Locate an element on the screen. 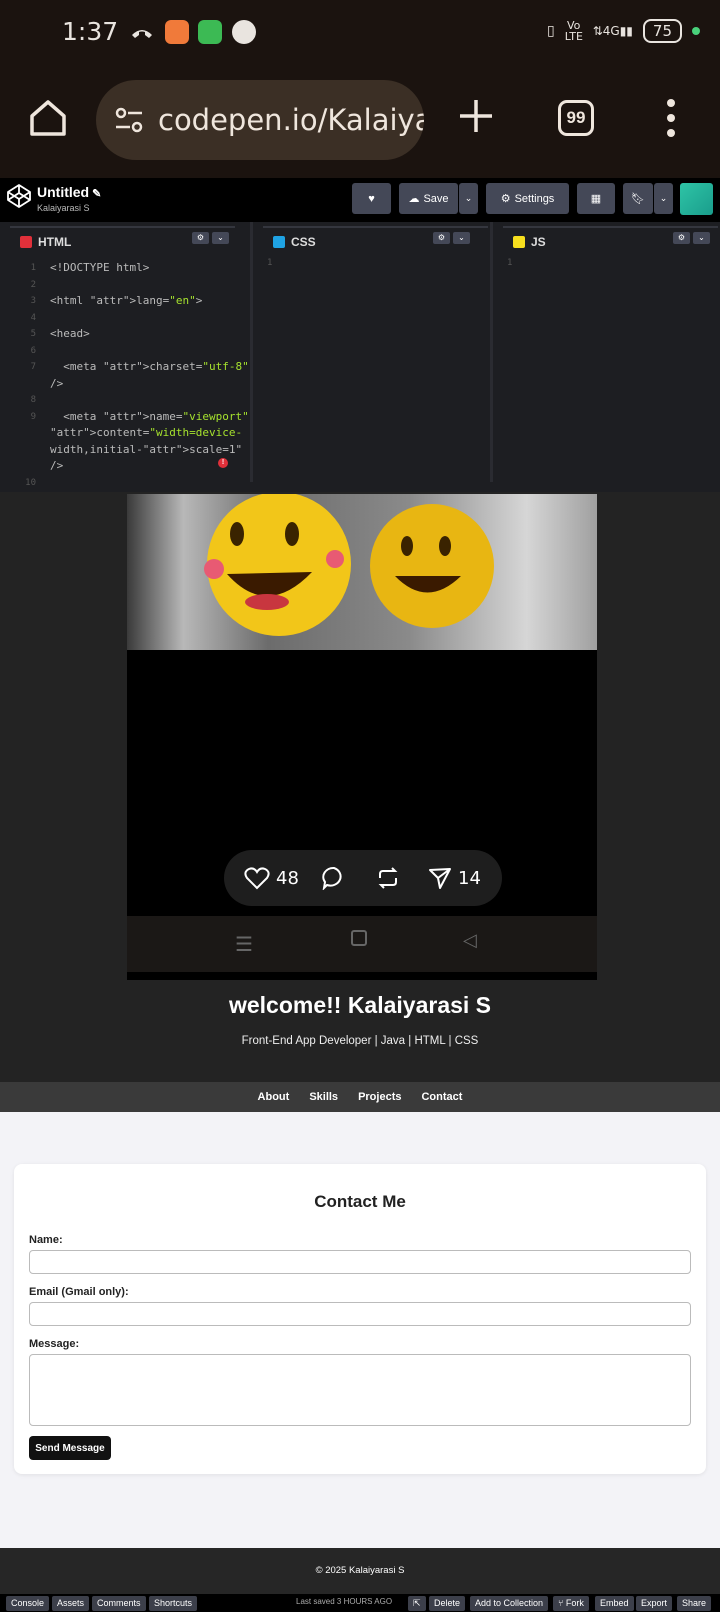 This screenshot has height=1612, width=720. assets-button: Assets is located at coordinates (71, 1603).